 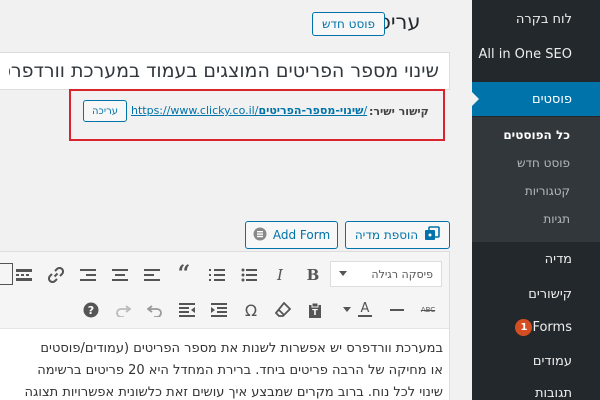 I want to click on add-new-post-button: פוסט חדש, so click(x=348, y=24).